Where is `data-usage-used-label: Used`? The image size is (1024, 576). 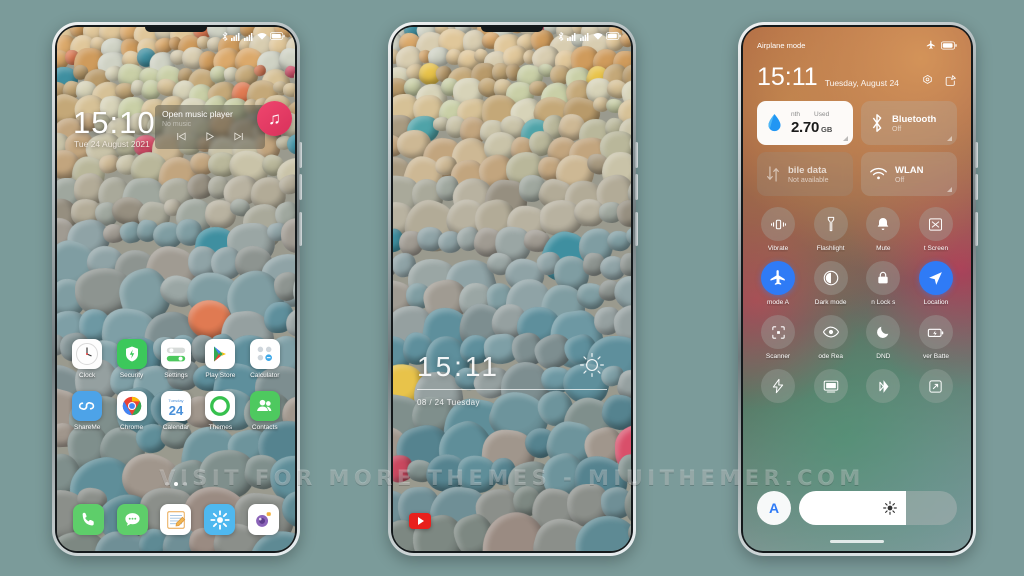 data-usage-used-label: Used is located at coordinates (822, 114).